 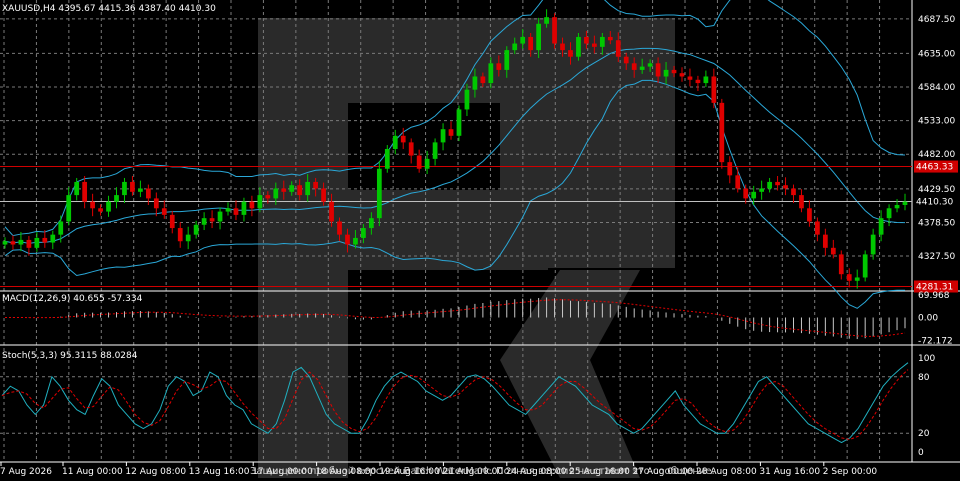 I want to click on macd-tick-label: -72.172, so click(x=935, y=342).